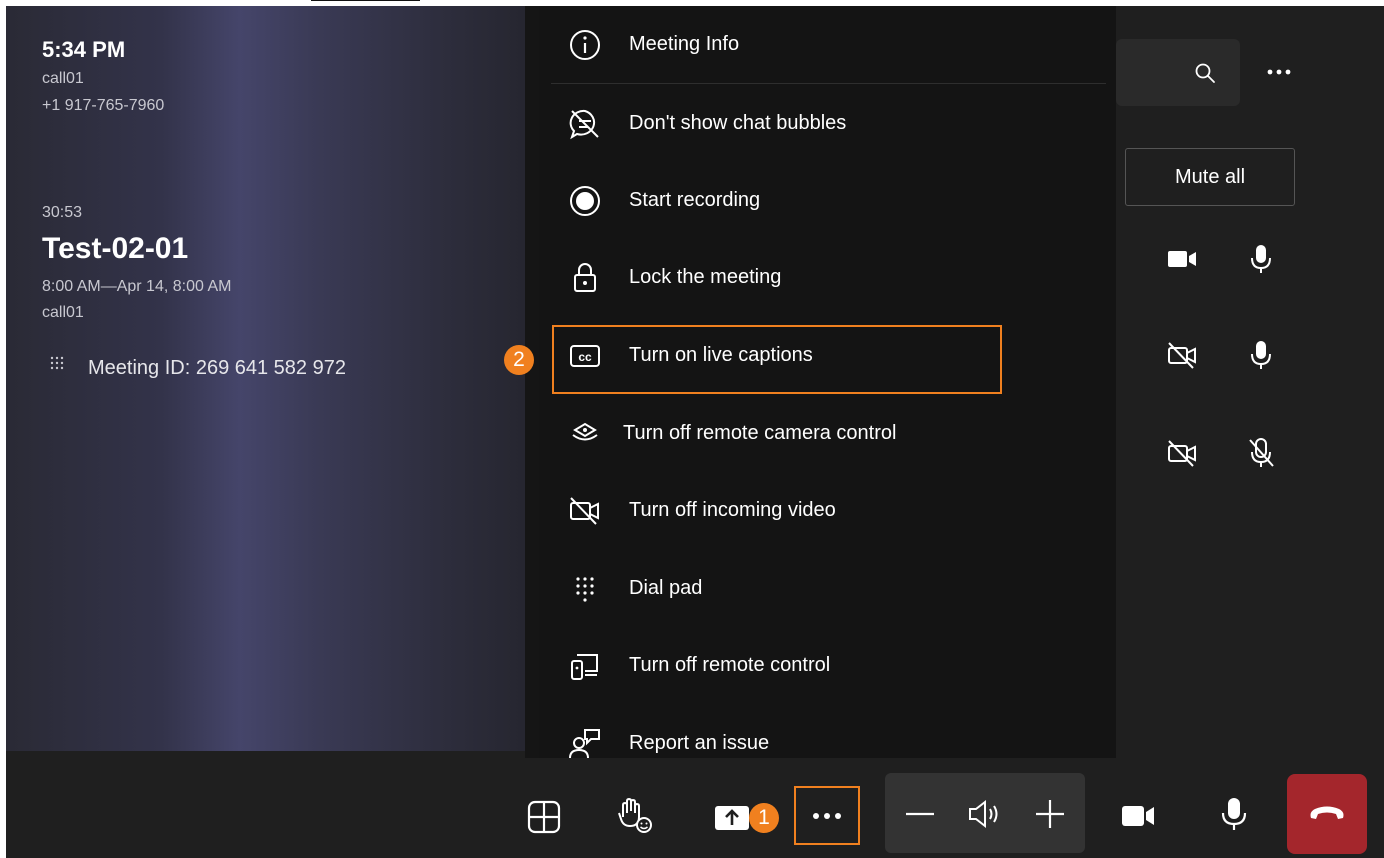 The height and width of the screenshot is (858, 1384). Describe the element at coordinates (827, 278) in the screenshot. I see `menu-item-lock-meeting: Lock the meeting` at that location.